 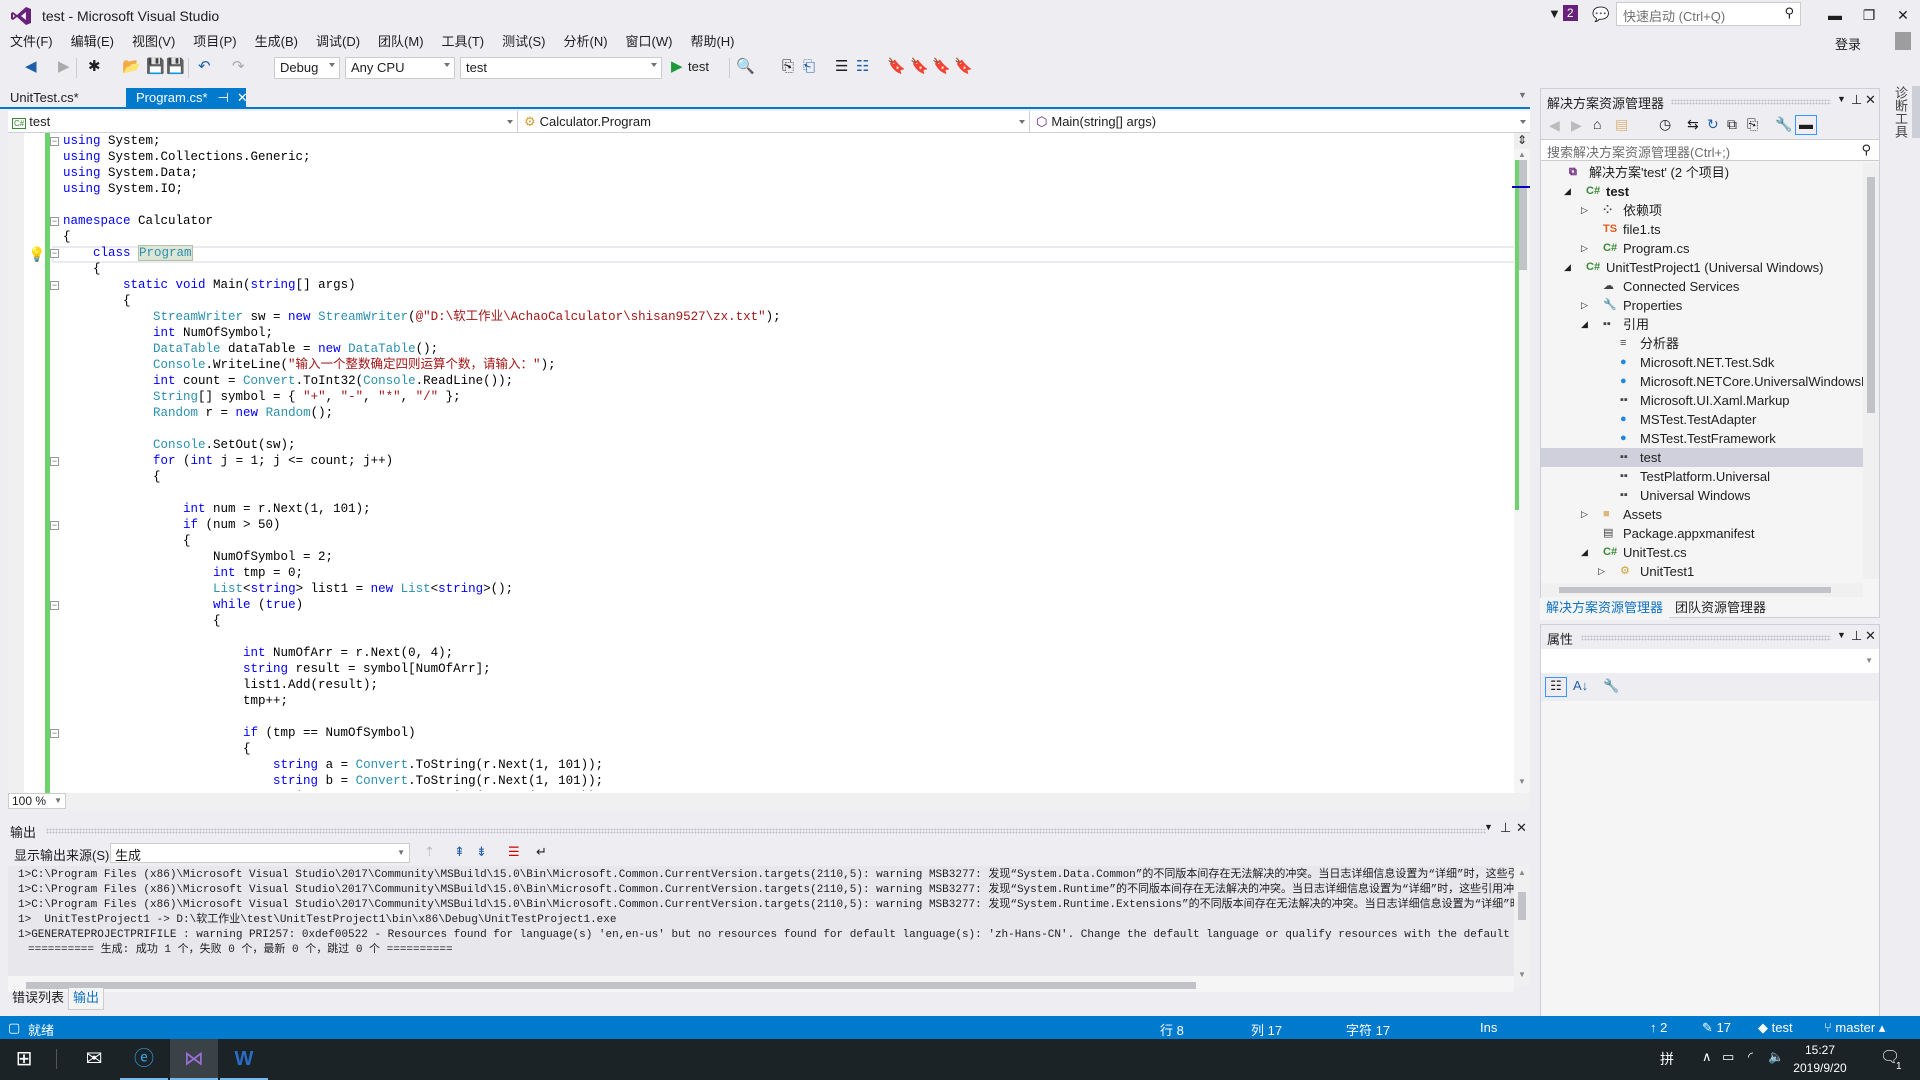 What do you see at coordinates (204, 67) in the screenshot?
I see `undo-icon: ↶` at bounding box center [204, 67].